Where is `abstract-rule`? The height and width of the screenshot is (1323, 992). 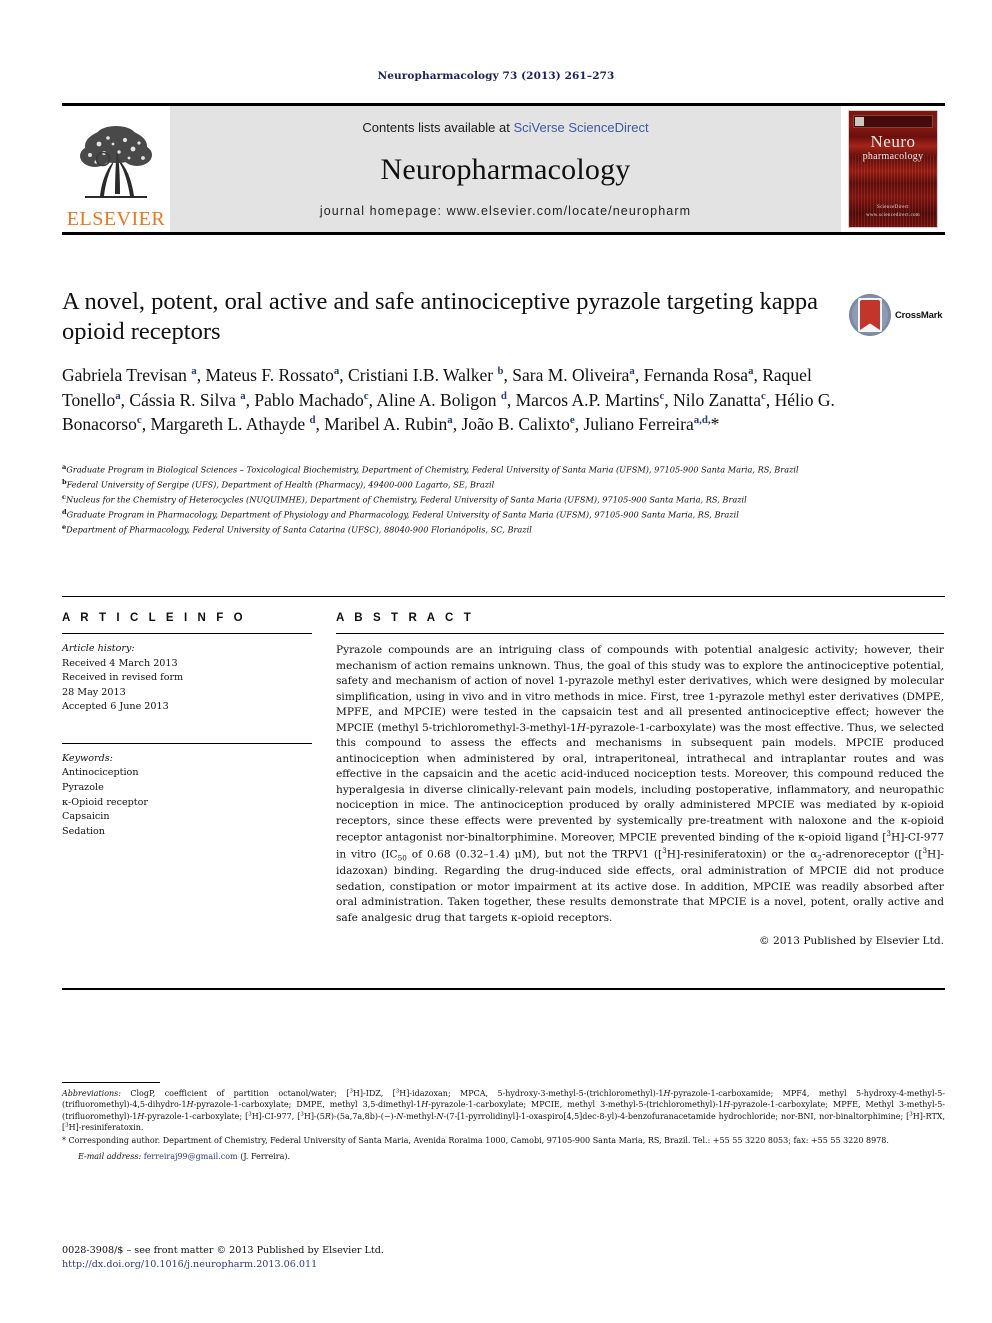 abstract-rule is located at coordinates (640, 633).